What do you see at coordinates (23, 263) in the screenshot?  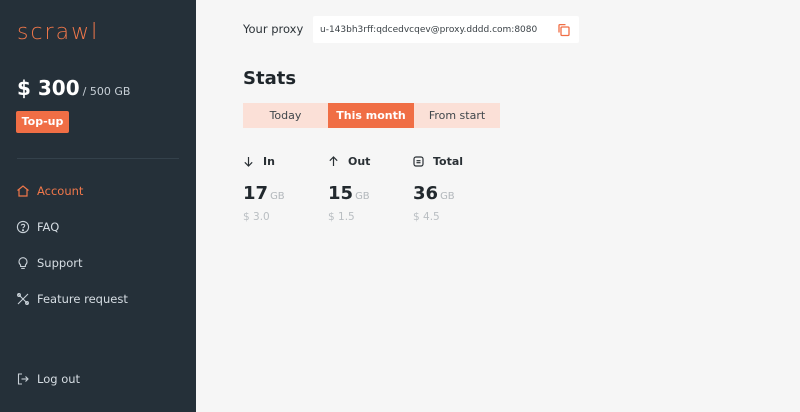 I see `lightbulb-icon` at bounding box center [23, 263].